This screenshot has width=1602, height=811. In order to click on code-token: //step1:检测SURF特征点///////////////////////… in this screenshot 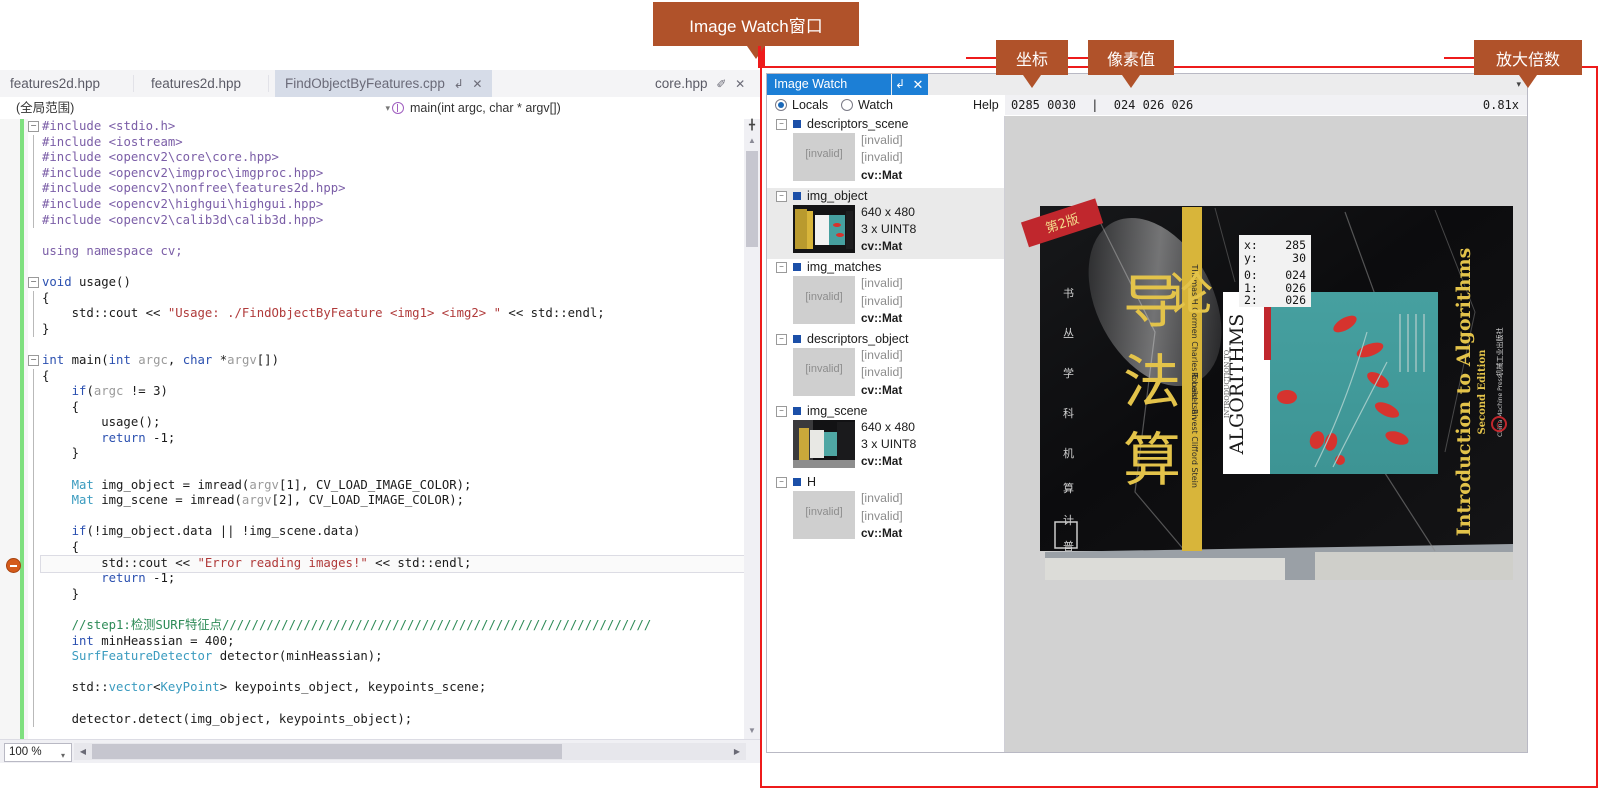, I will do `click(347, 625)`.